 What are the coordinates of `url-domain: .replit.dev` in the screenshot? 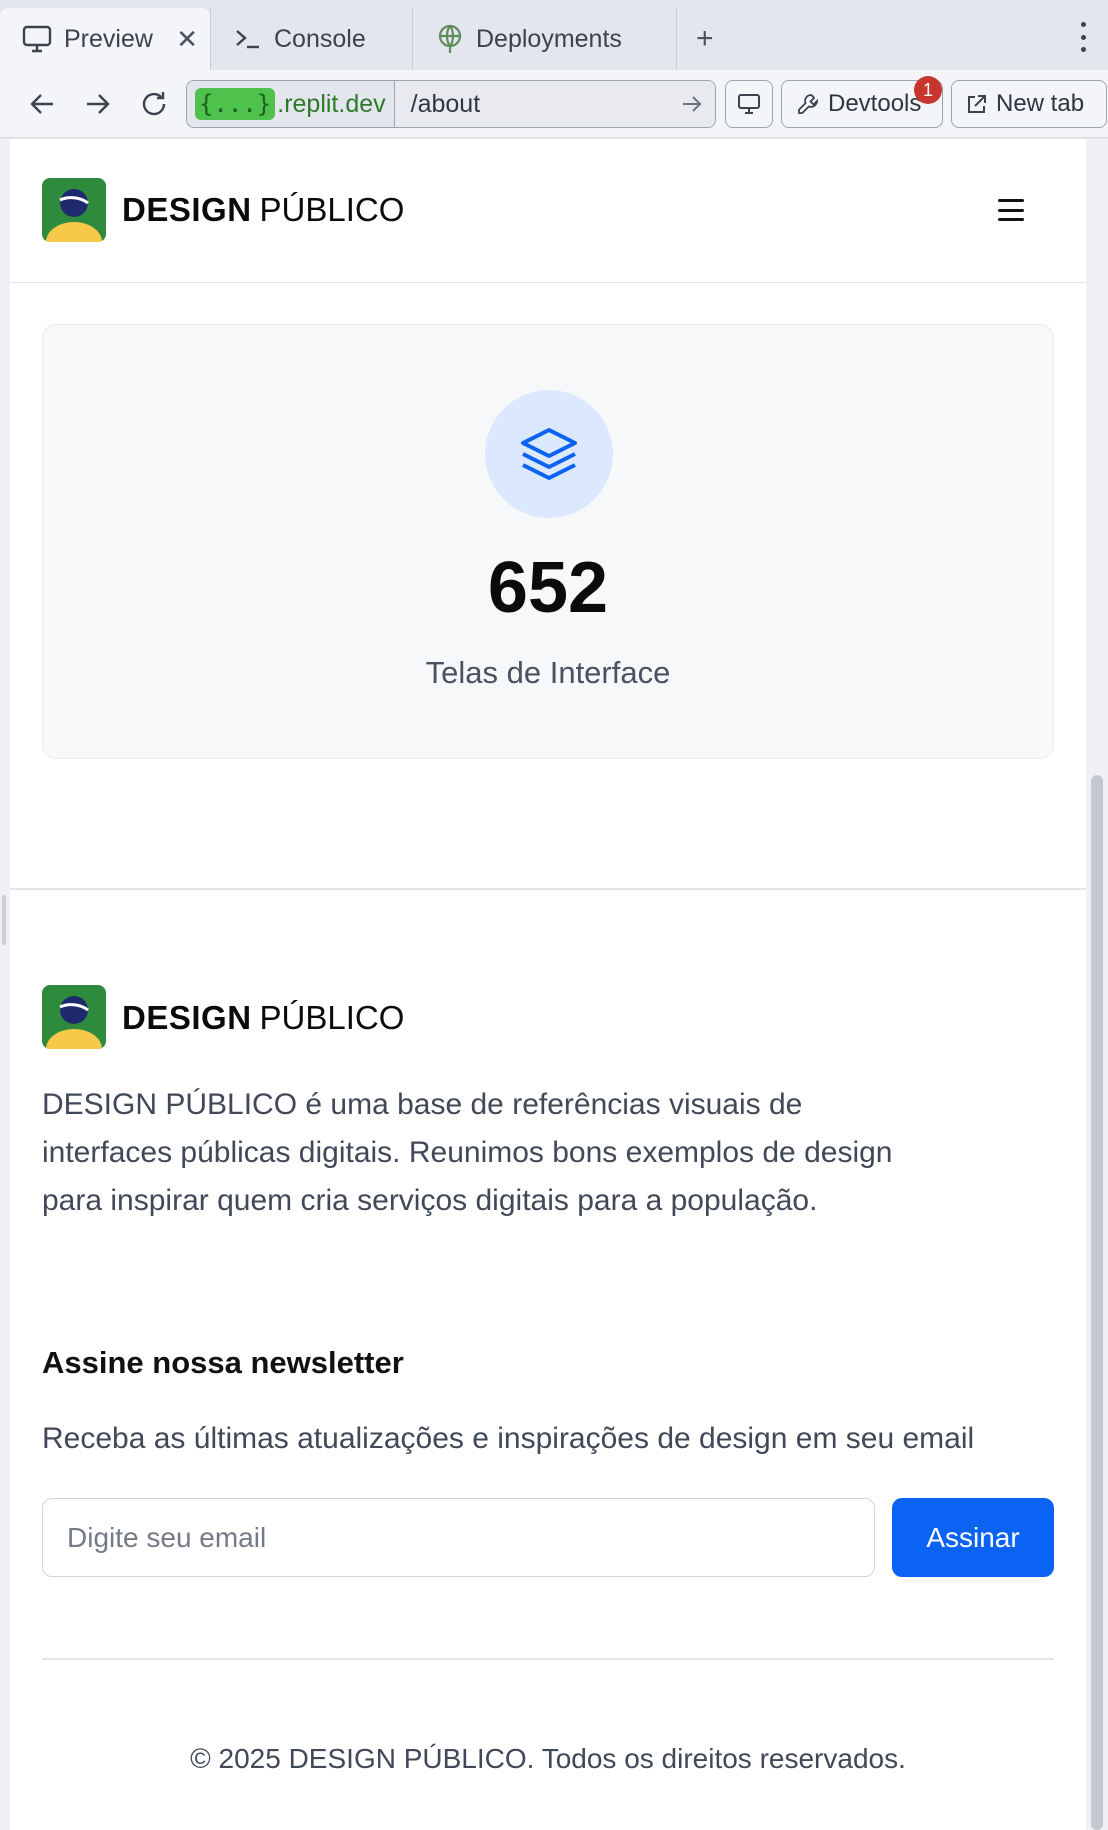 It's located at (331, 103).